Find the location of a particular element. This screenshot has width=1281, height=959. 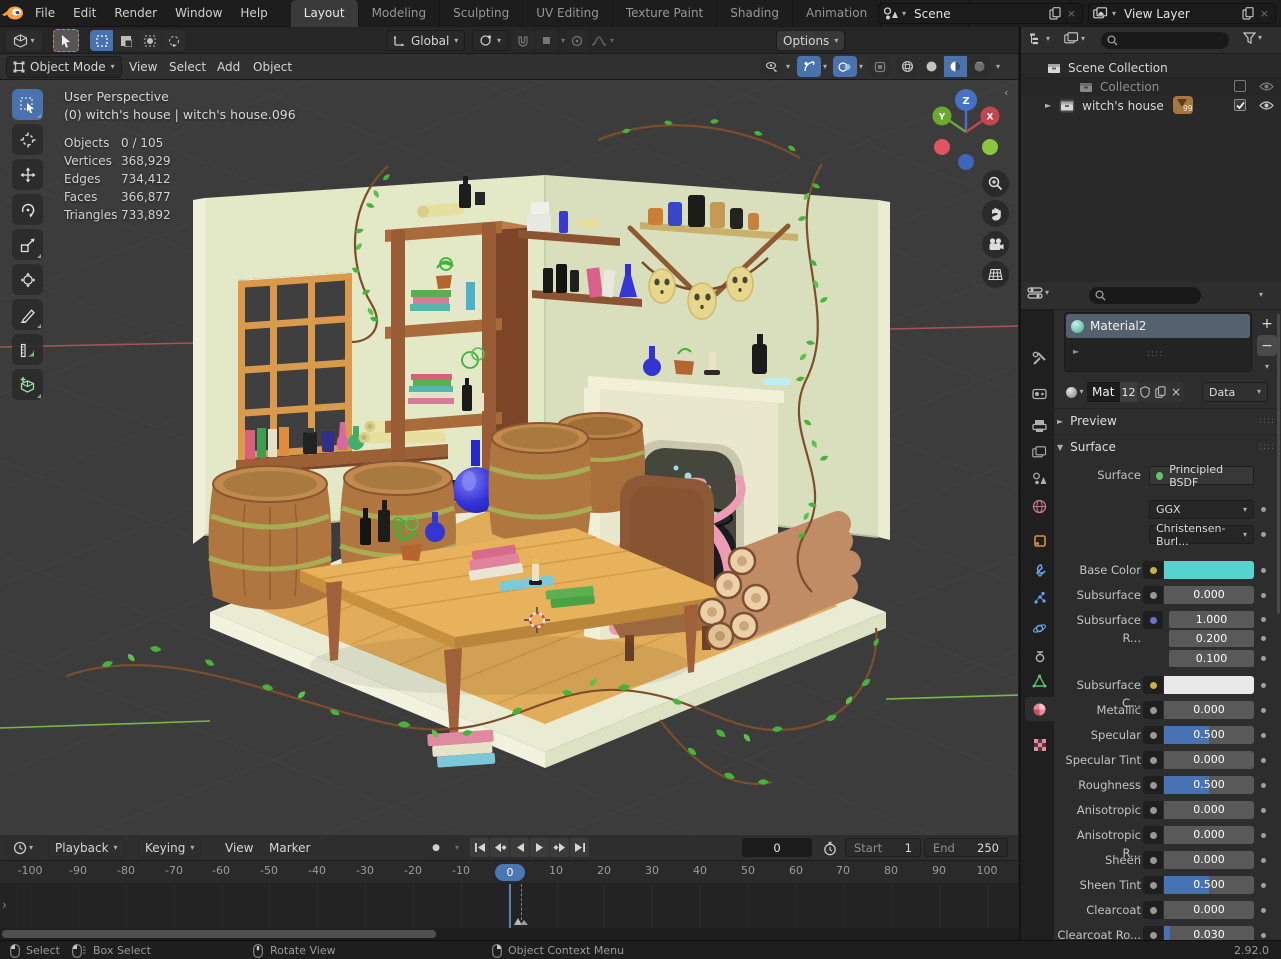

play-reverse-button is located at coordinates (519, 847).